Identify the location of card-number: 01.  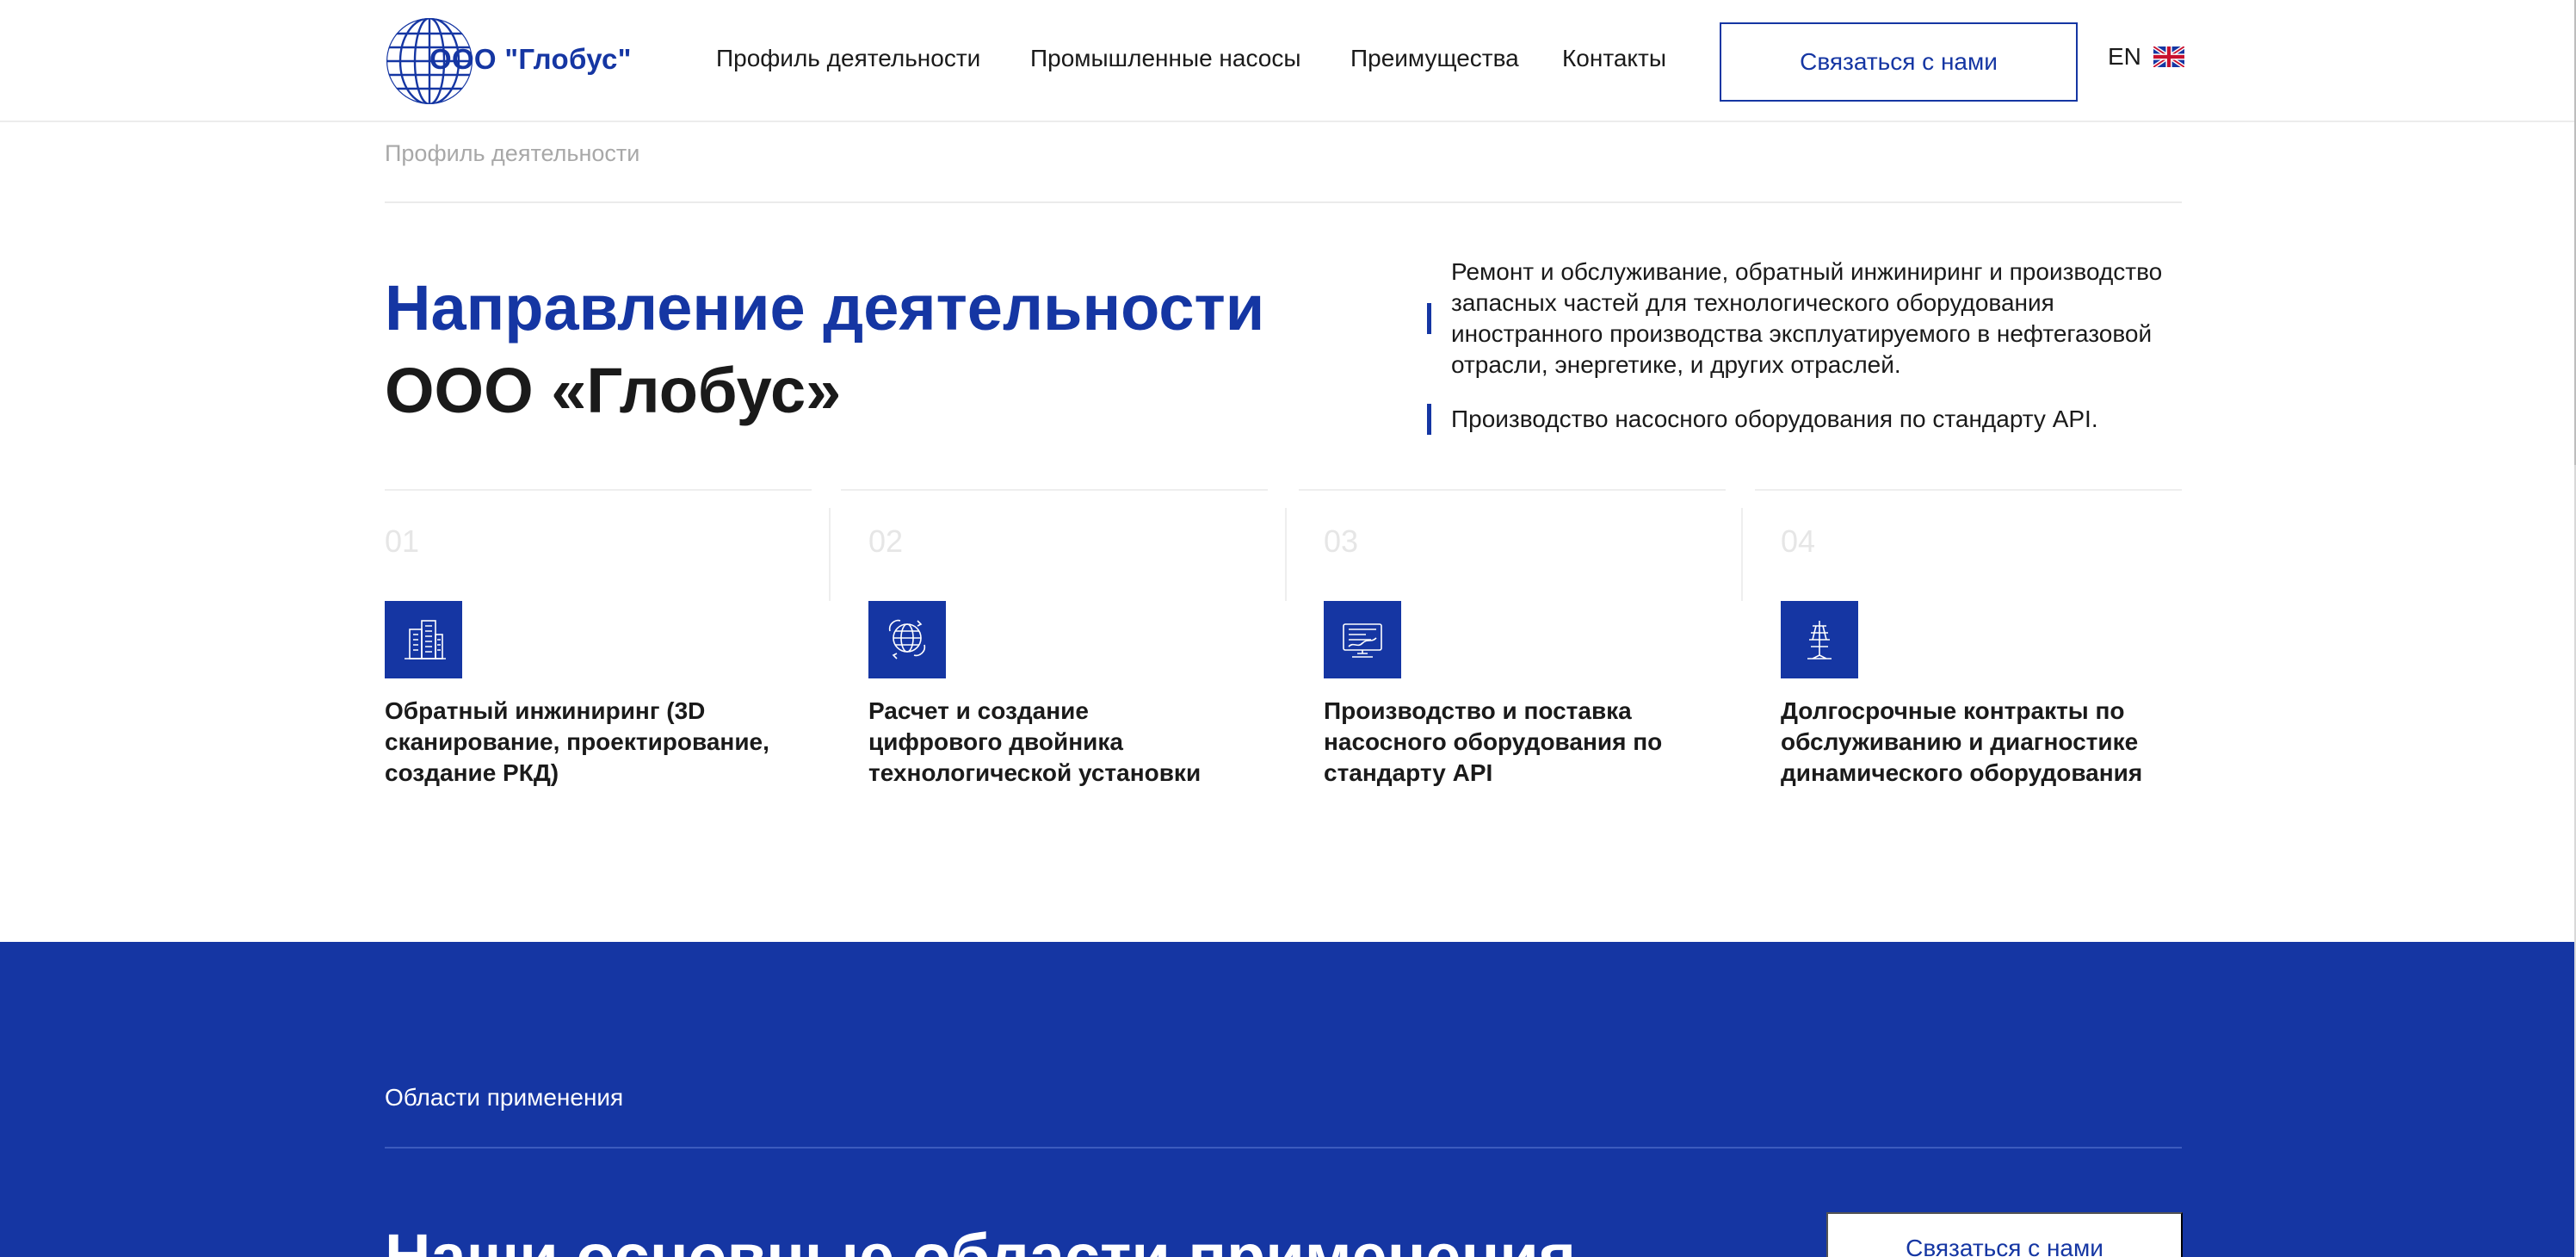
(402, 541).